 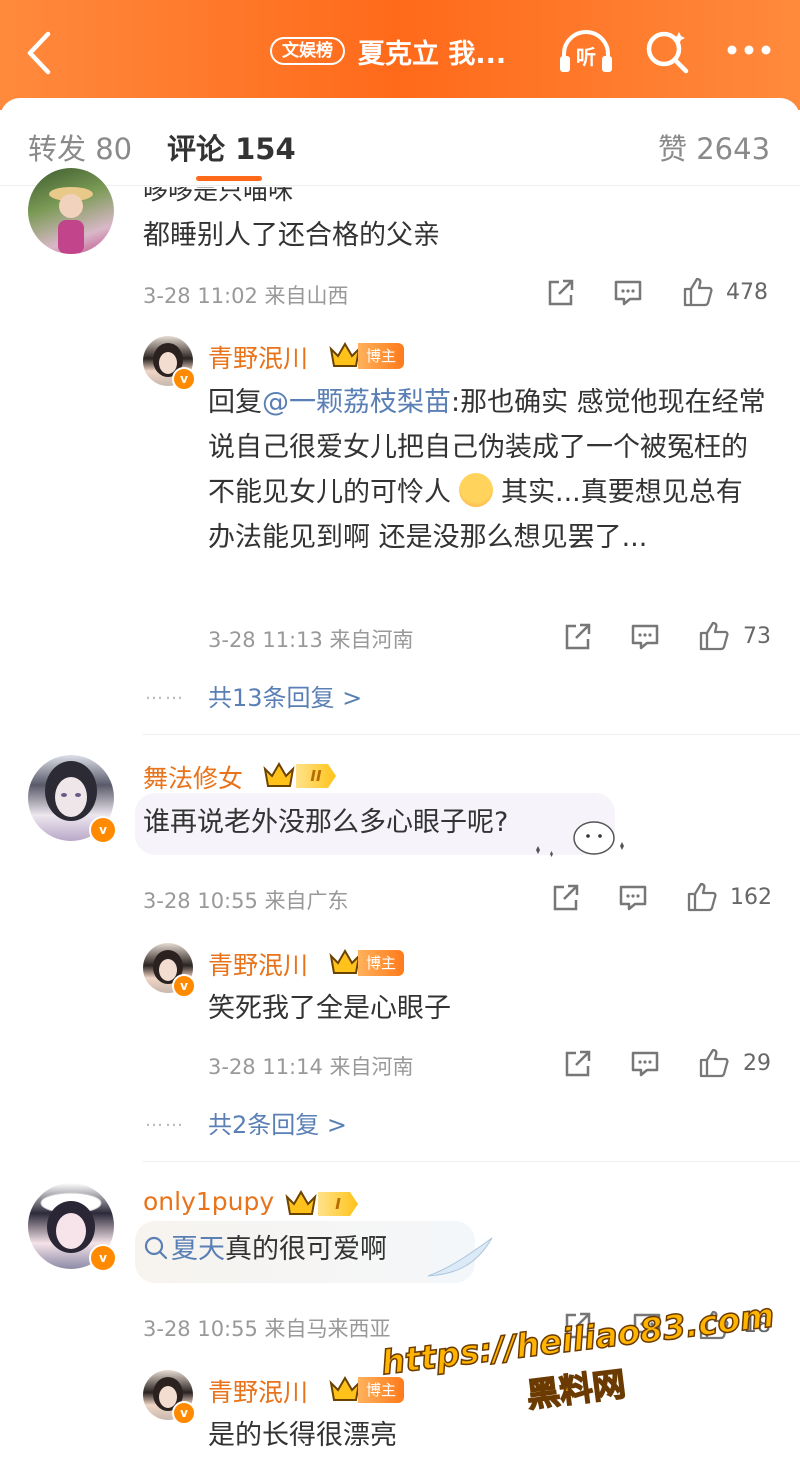 What do you see at coordinates (338, 1204) in the screenshot?
I see `level-tag: I` at bounding box center [338, 1204].